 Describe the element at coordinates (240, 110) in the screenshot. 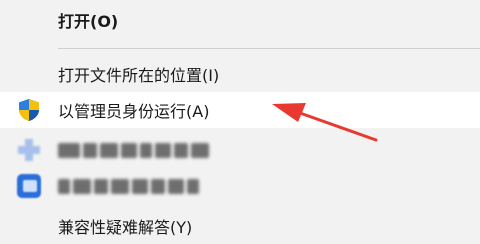

I see `menu-item-run-as-admin: 以管理员身份运行(A)` at that location.